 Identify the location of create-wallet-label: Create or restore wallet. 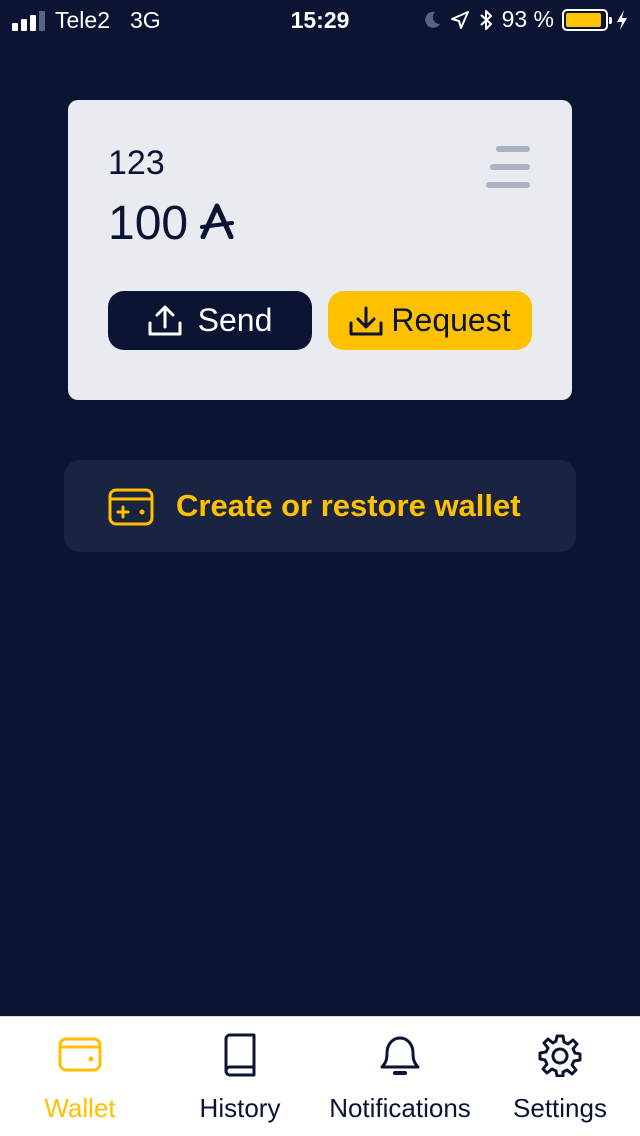
(348, 505).